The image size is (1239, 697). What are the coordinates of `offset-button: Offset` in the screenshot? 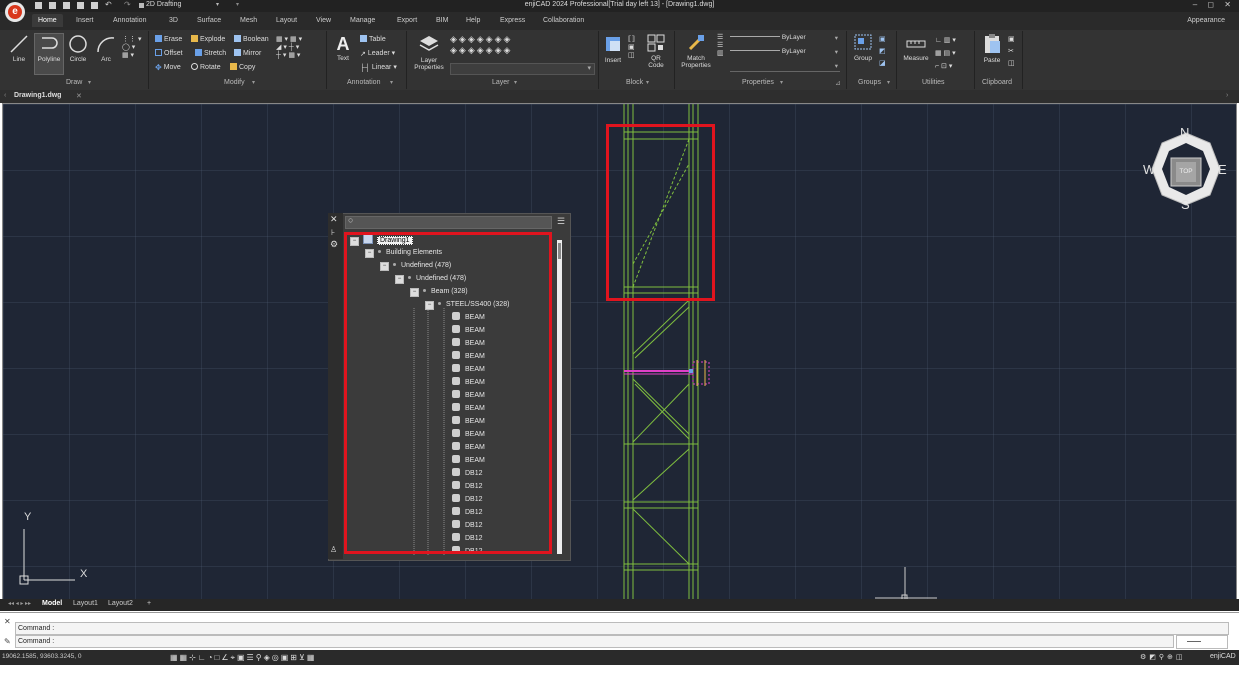 It's located at (169, 53).